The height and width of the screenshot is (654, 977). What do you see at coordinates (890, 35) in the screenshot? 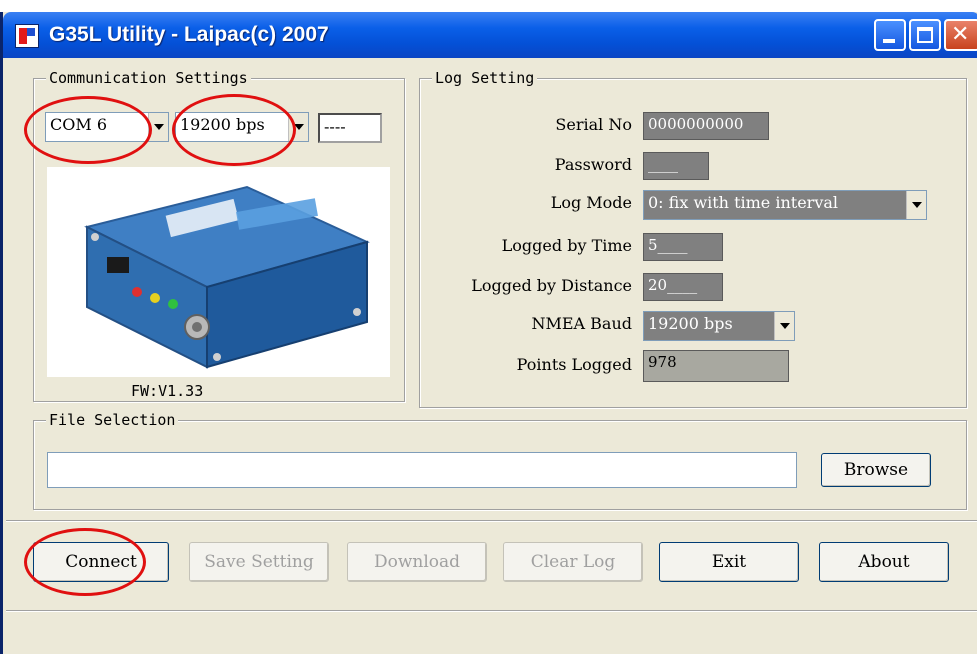
I see `minimize-icon` at bounding box center [890, 35].